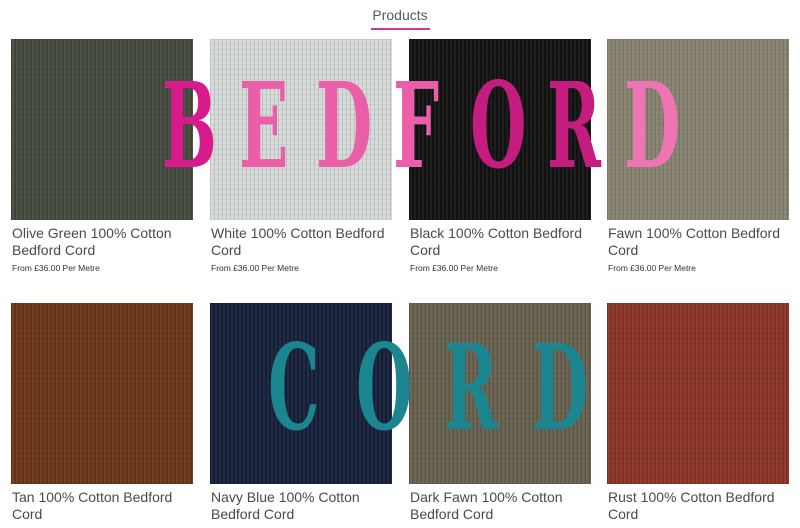 The height and width of the screenshot is (528, 800). What do you see at coordinates (501, 506) in the screenshot?
I see `product-name: Dark Fawn 100% Cotton Bedford Cord` at bounding box center [501, 506].